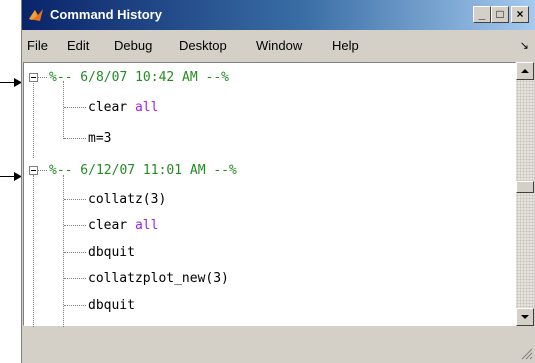  What do you see at coordinates (139, 77) in the screenshot?
I see `session-header: %-- 6/8/07 10:42 AM --%` at bounding box center [139, 77].